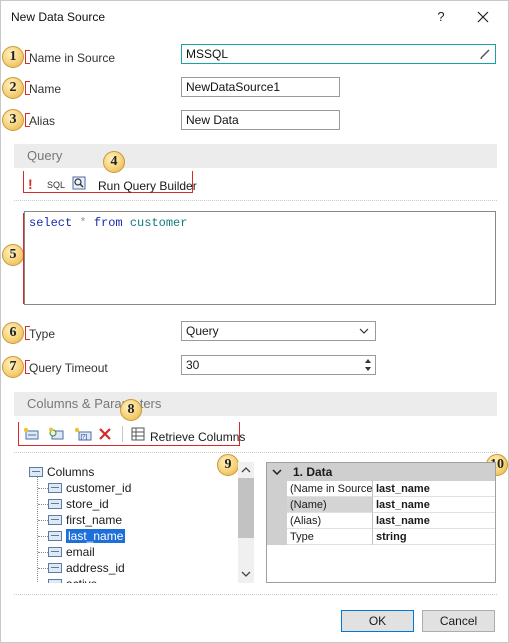 Image resolution: width=509 pixels, height=643 pixels. I want to click on tree-item-selected: last_name, so click(87, 536).